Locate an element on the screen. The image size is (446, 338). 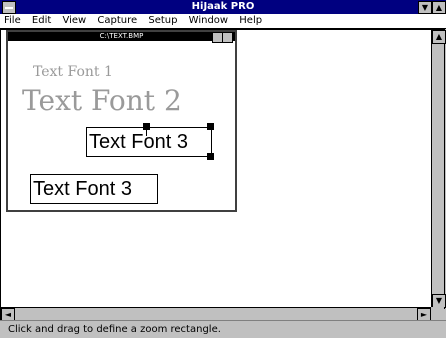
menu-edit: Edit is located at coordinates (41, 21).